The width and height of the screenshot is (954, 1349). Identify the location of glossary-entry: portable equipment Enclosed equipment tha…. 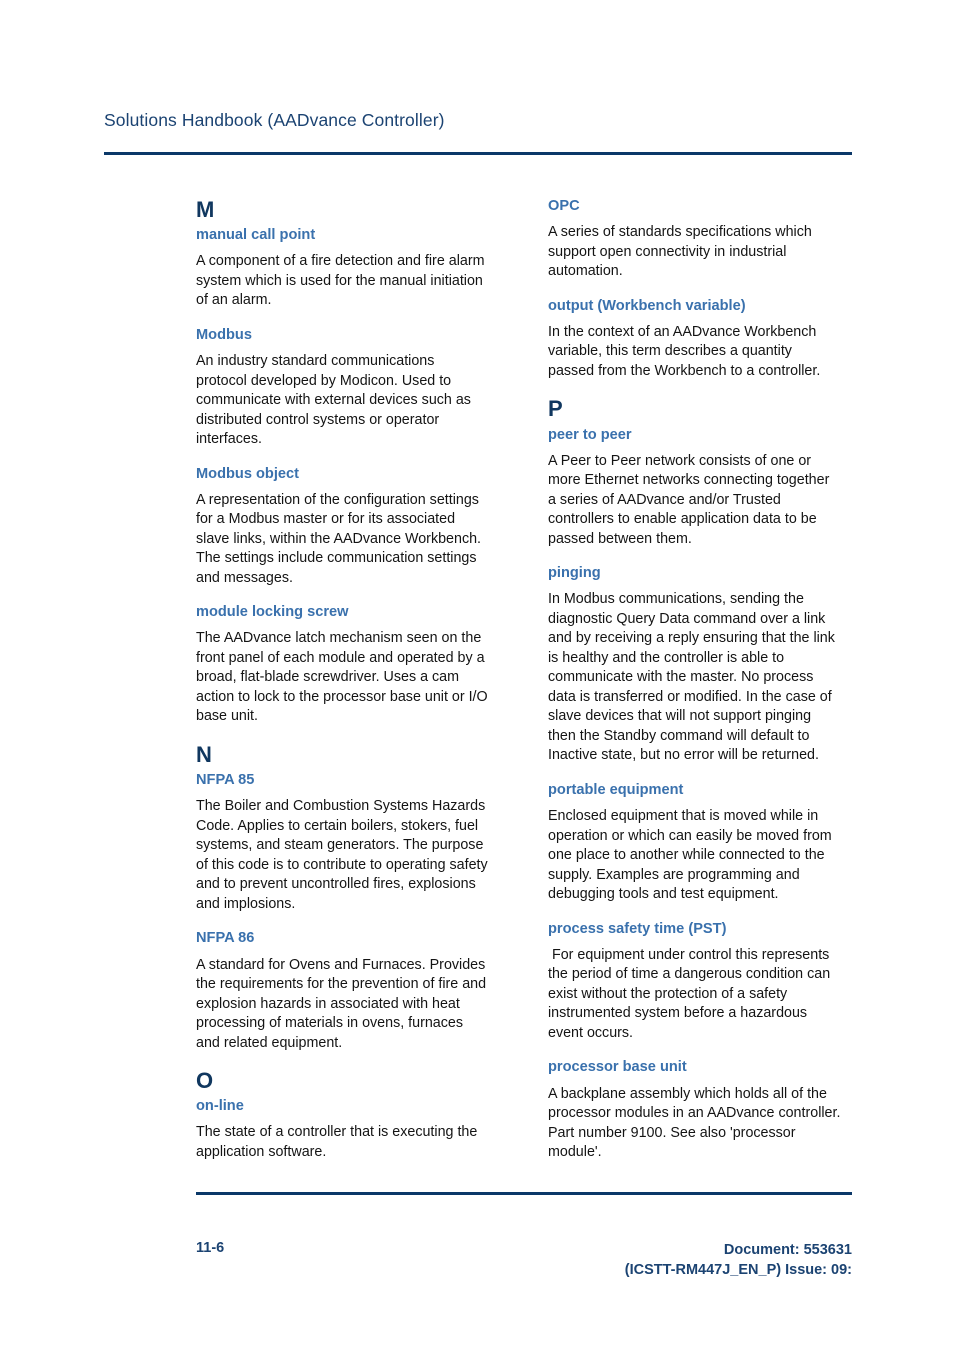
(694, 843).